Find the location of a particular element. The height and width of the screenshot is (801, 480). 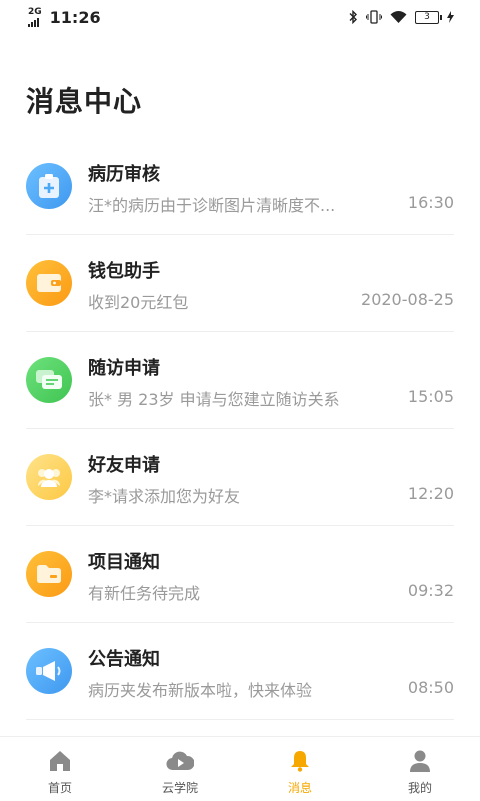

nav-item-academy: 云学院 is located at coordinates (180, 769).